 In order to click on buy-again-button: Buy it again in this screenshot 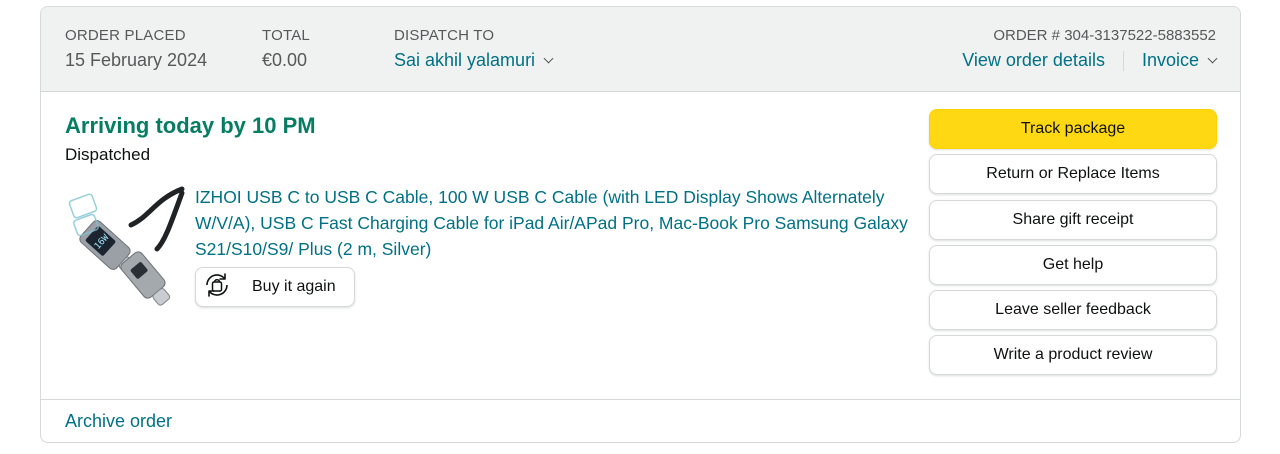, I will do `click(275, 287)`.